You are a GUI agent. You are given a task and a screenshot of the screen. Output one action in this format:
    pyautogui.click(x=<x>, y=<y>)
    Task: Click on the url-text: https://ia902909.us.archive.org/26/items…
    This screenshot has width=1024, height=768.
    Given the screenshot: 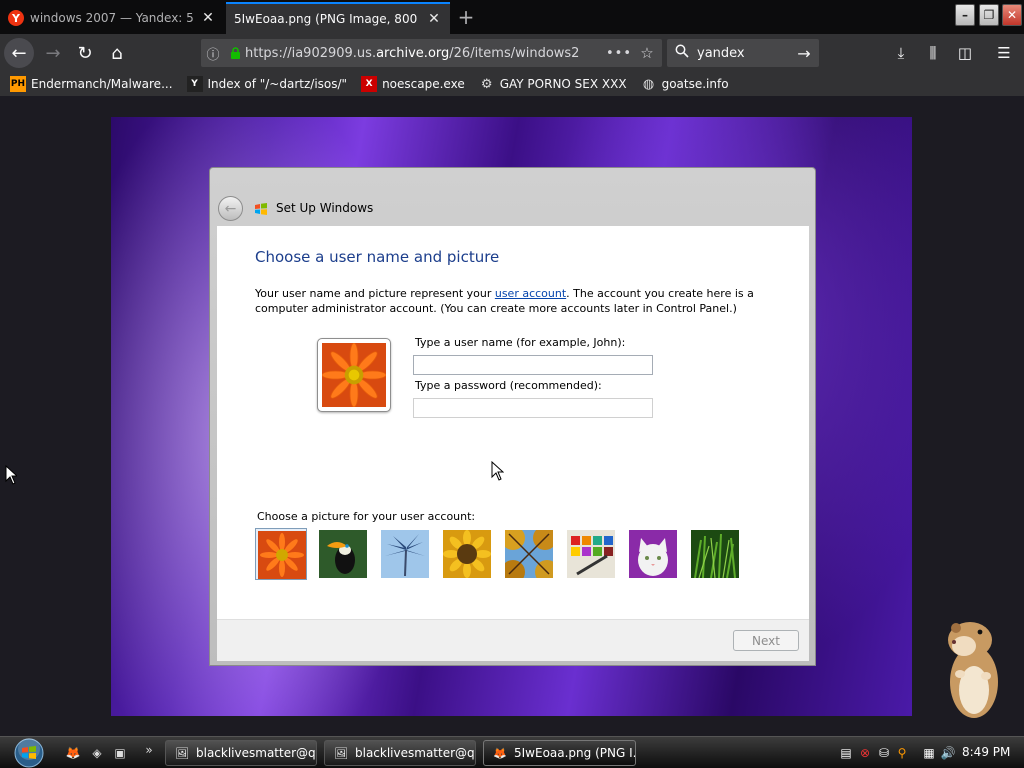 What is the action you would take?
    pyautogui.click(x=412, y=53)
    